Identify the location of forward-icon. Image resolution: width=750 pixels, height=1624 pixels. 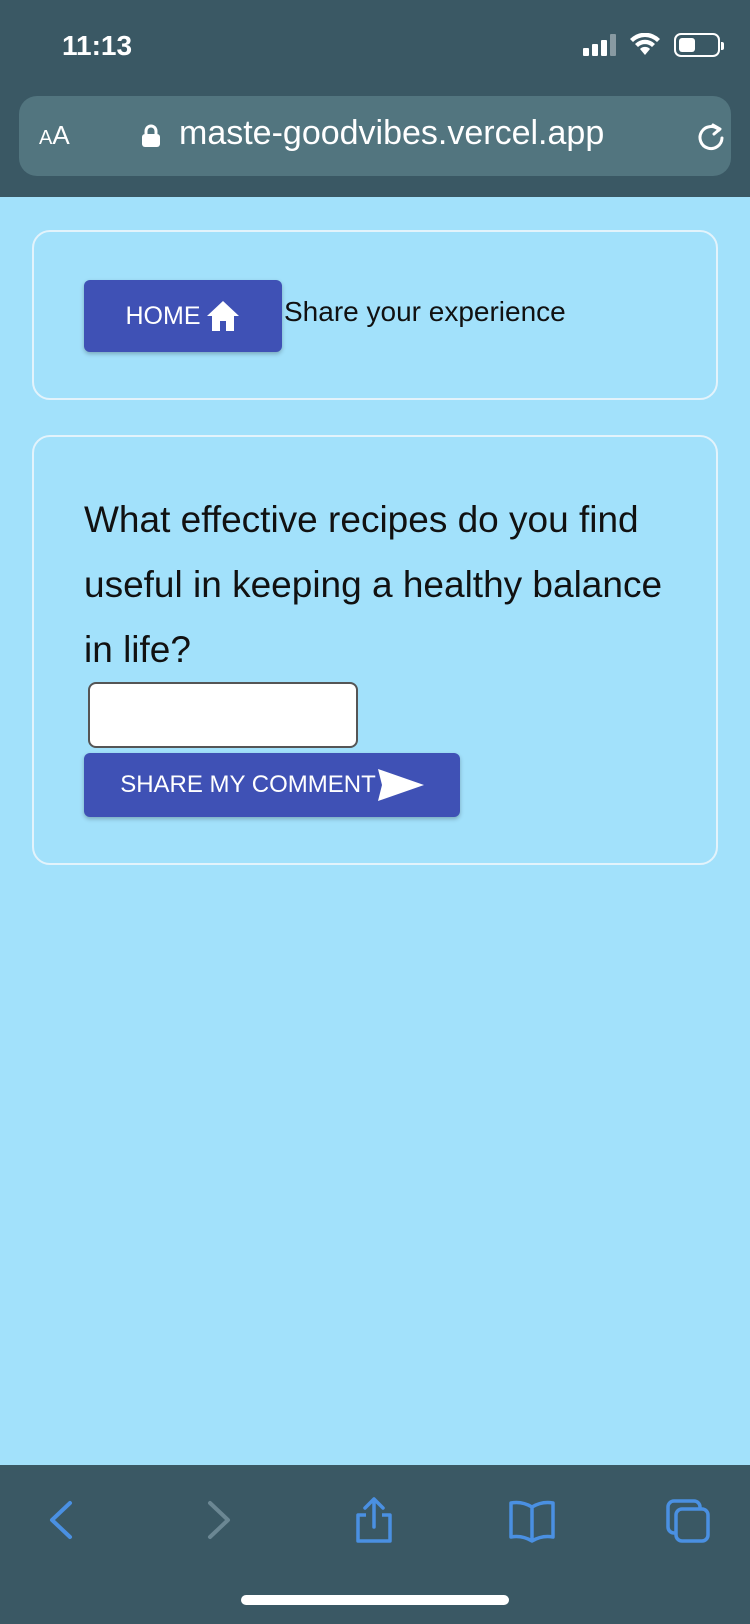
(218, 1520).